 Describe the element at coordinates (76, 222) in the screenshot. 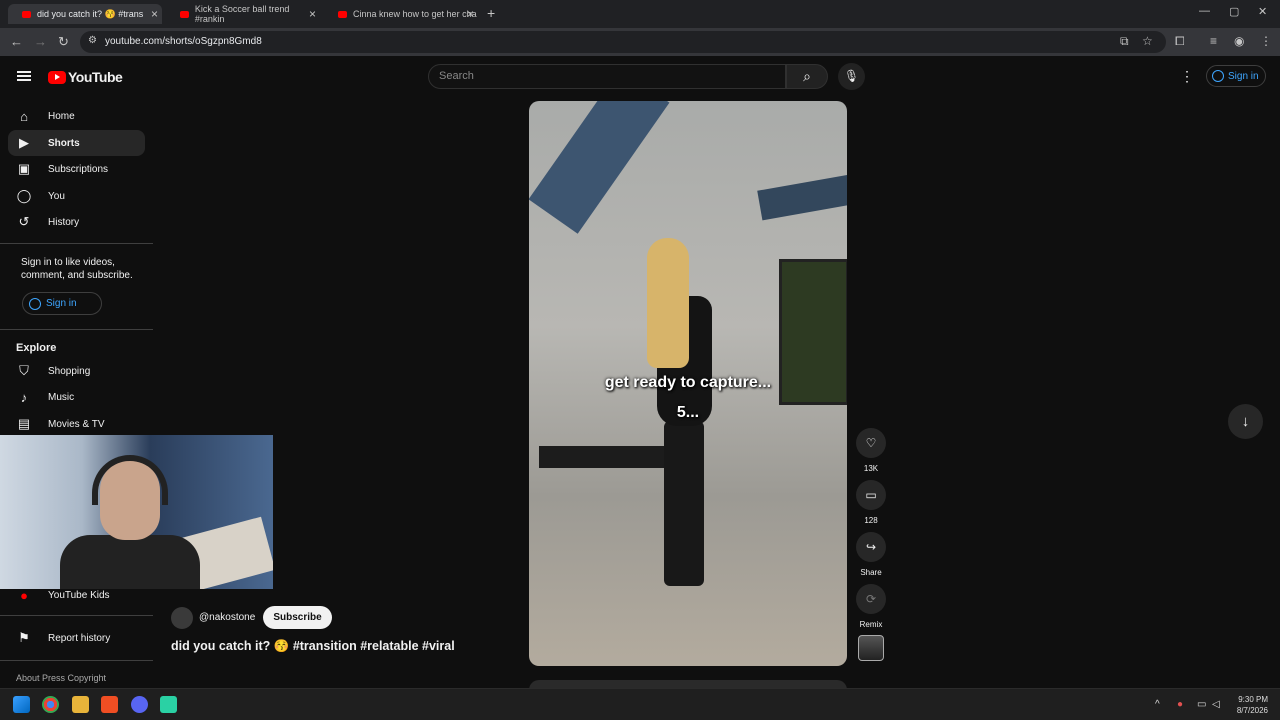

I see `sidebar-item-history: ↺ History` at that location.